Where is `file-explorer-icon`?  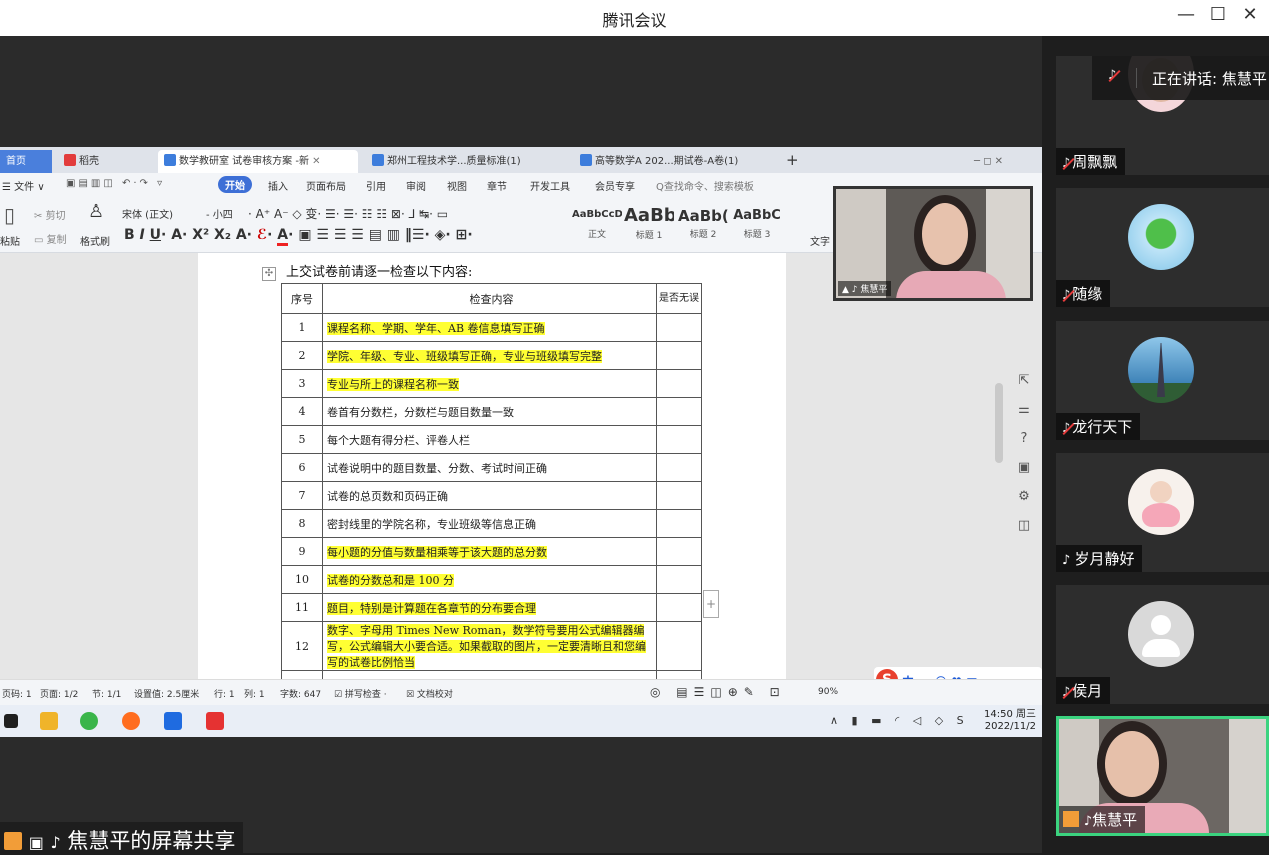
file-explorer-icon is located at coordinates (49, 721).